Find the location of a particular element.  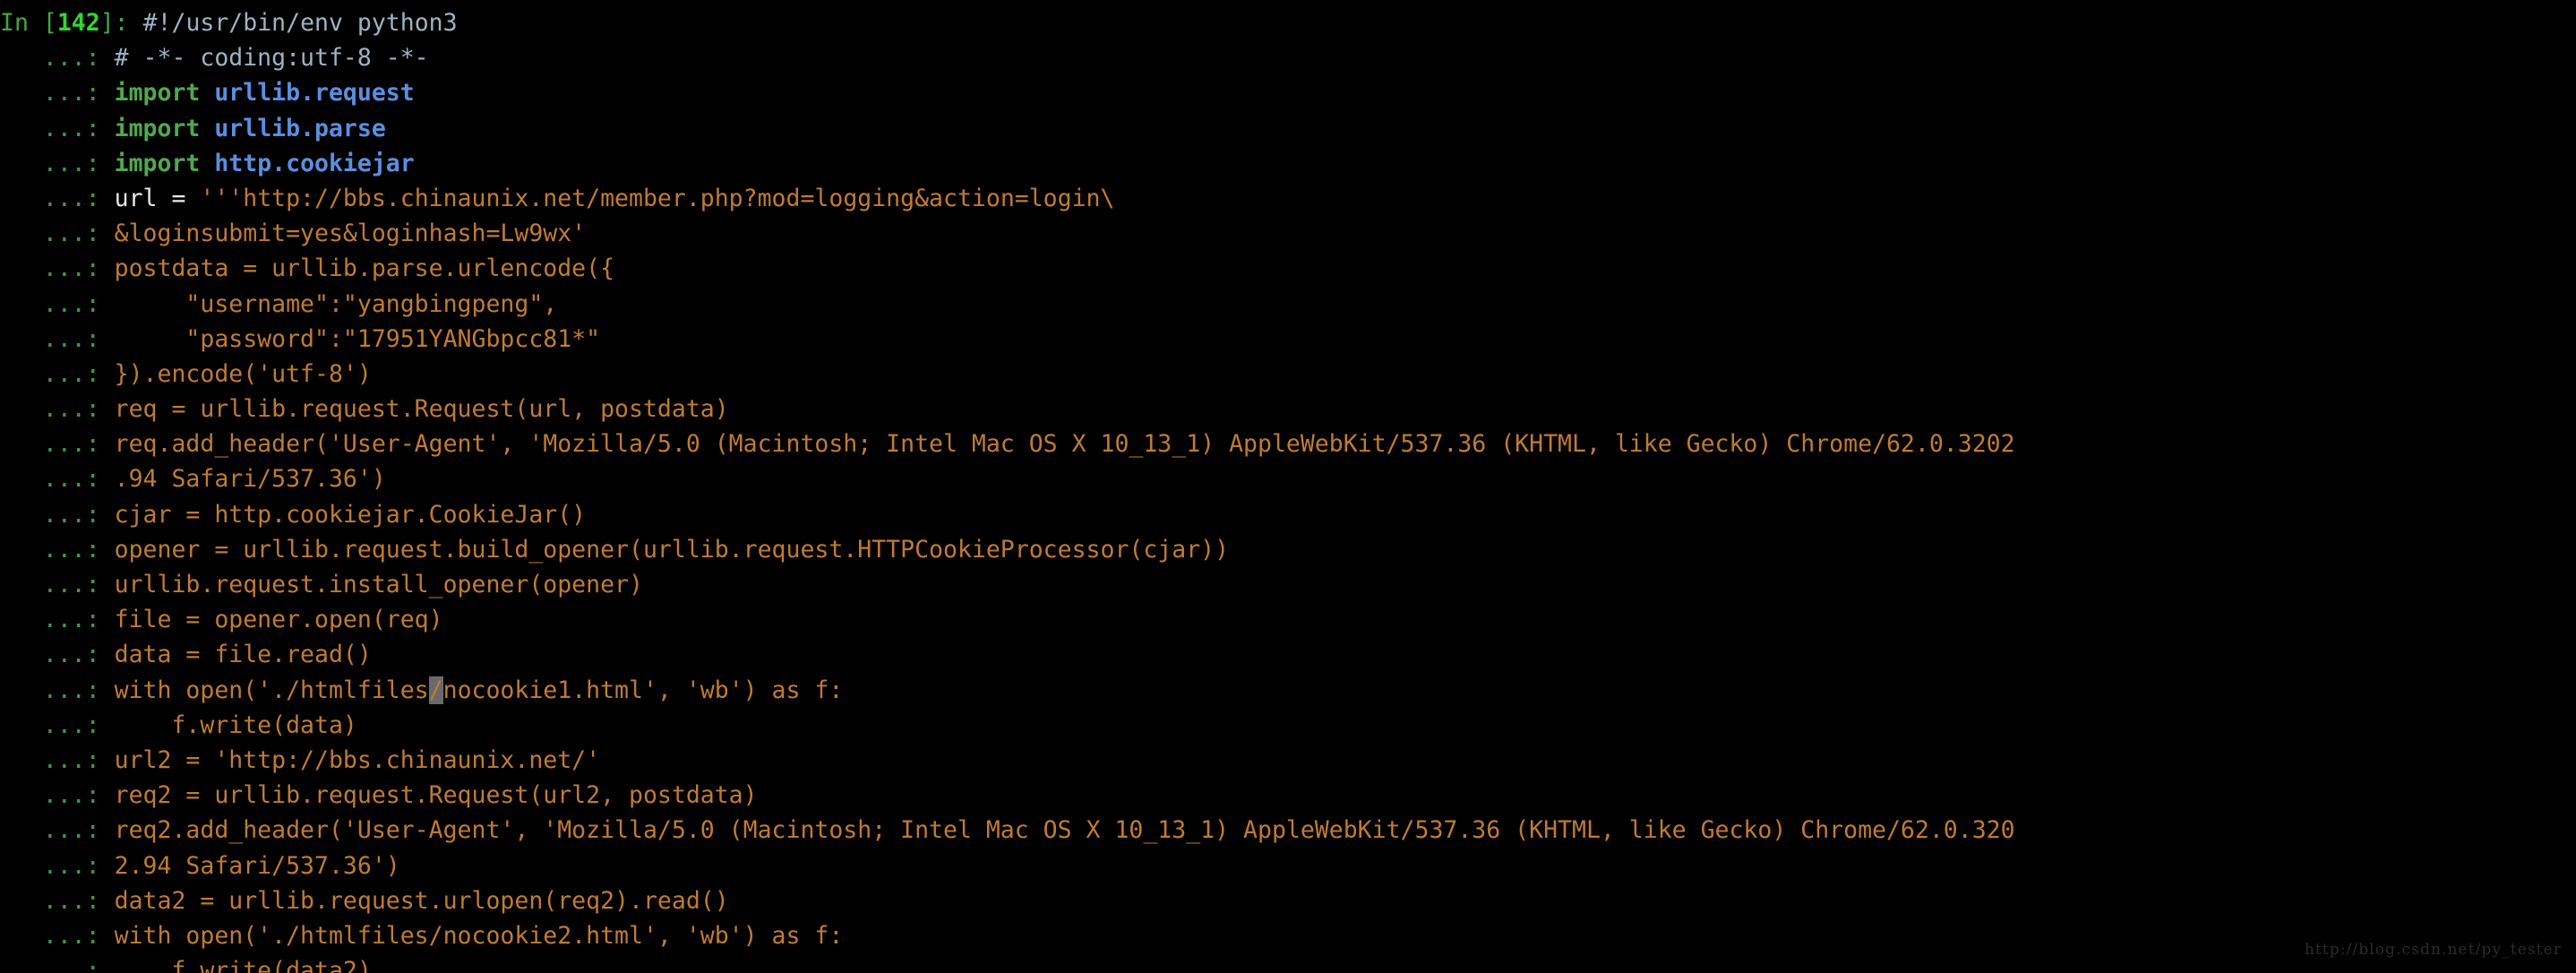

watermark-url: http://blog.csdn.net/py_tester is located at coordinates (2433, 949).